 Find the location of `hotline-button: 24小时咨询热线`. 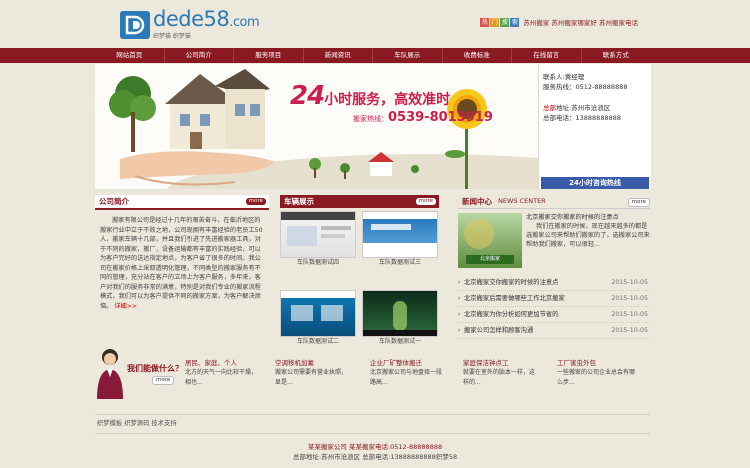

hotline-button: 24小时咨询热线 is located at coordinates (595, 183).